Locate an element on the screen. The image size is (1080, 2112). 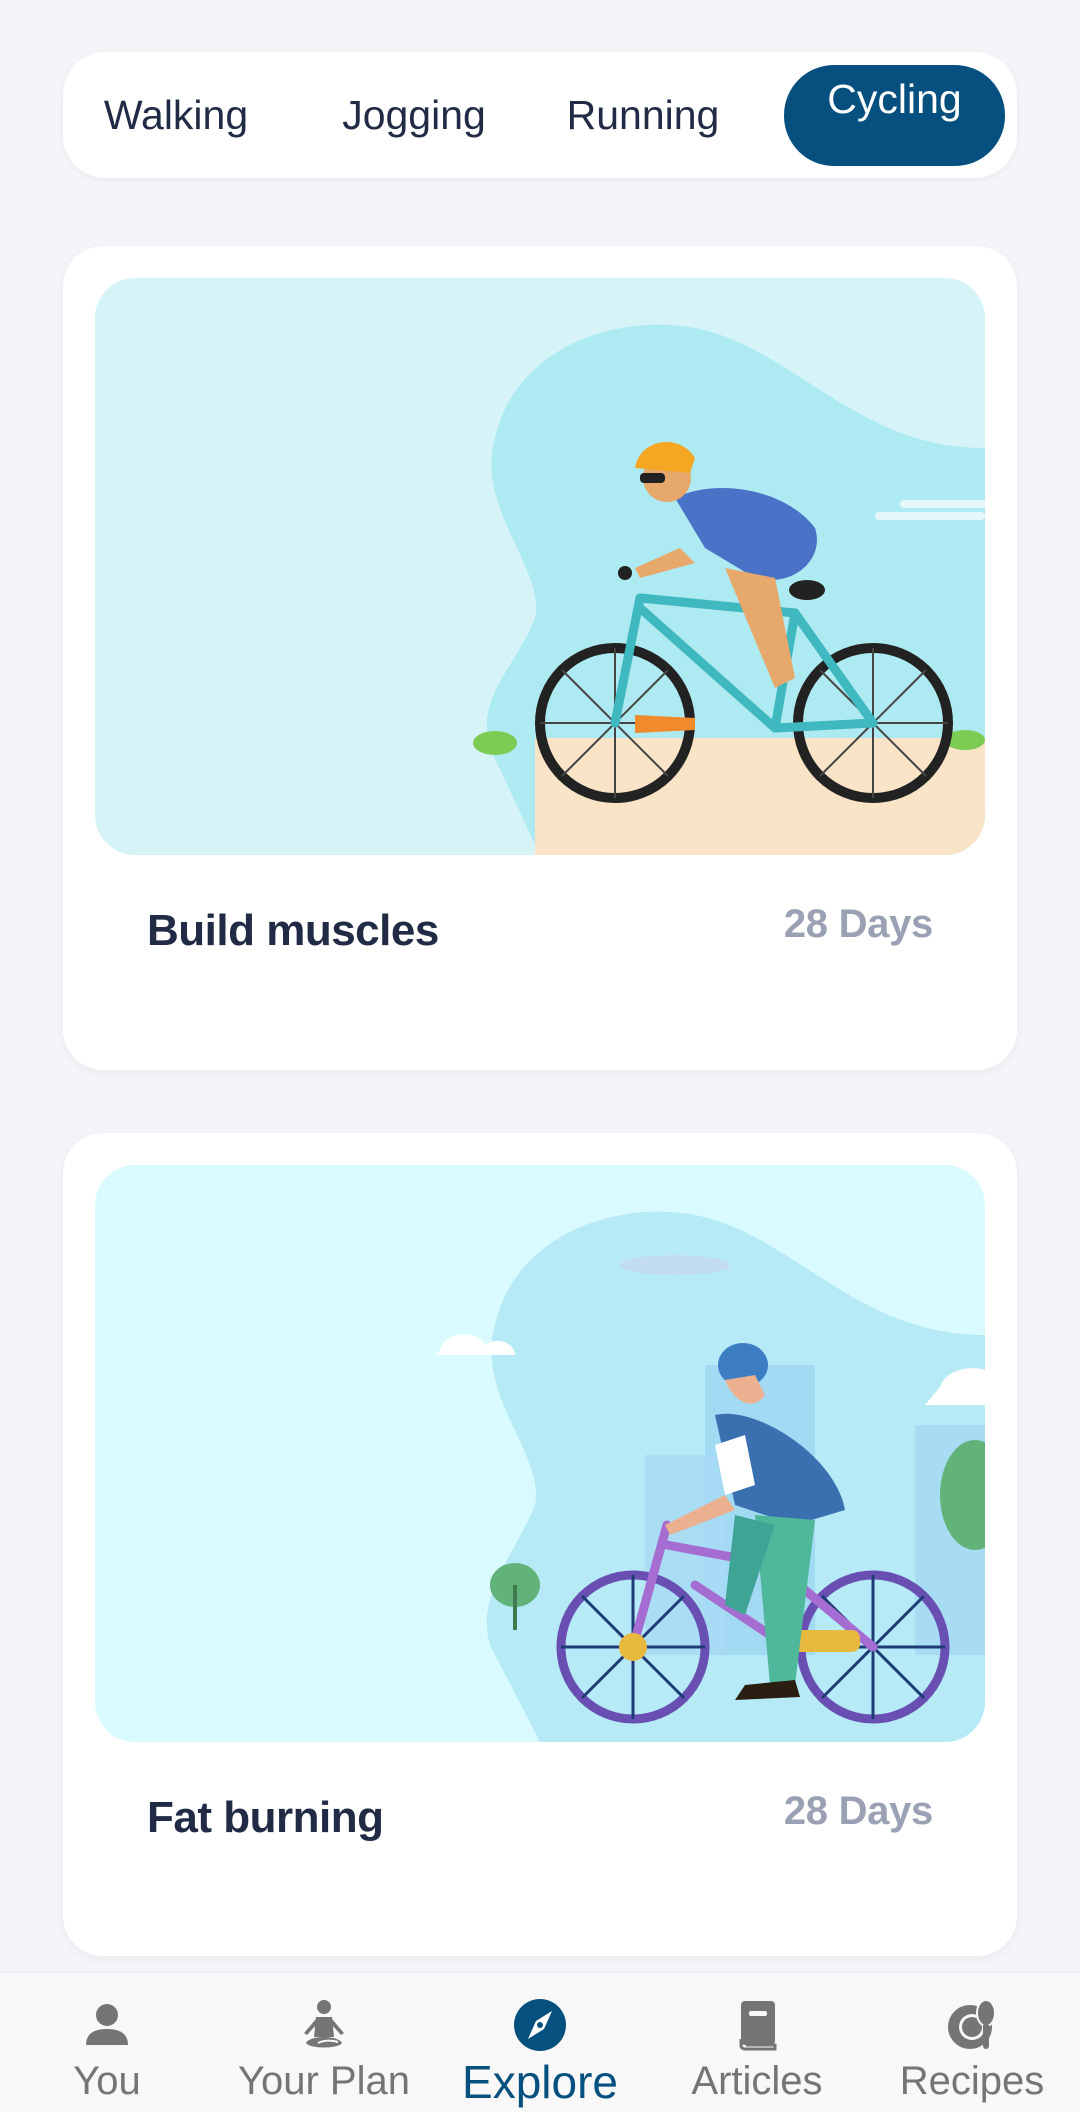
compass-icon is located at coordinates (540, 2025).